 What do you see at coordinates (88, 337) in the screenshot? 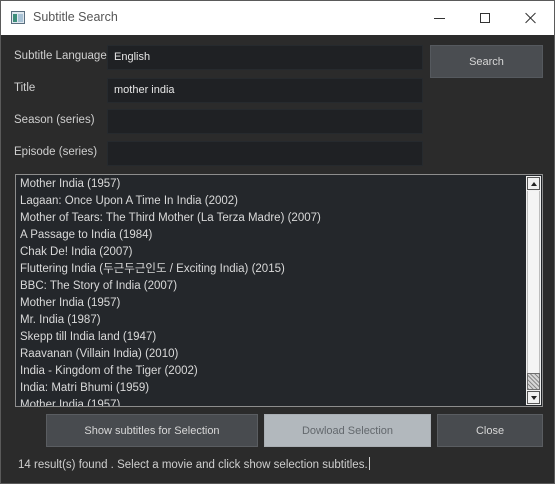
I see `list-item: Skepp till India land (1947)` at bounding box center [88, 337].